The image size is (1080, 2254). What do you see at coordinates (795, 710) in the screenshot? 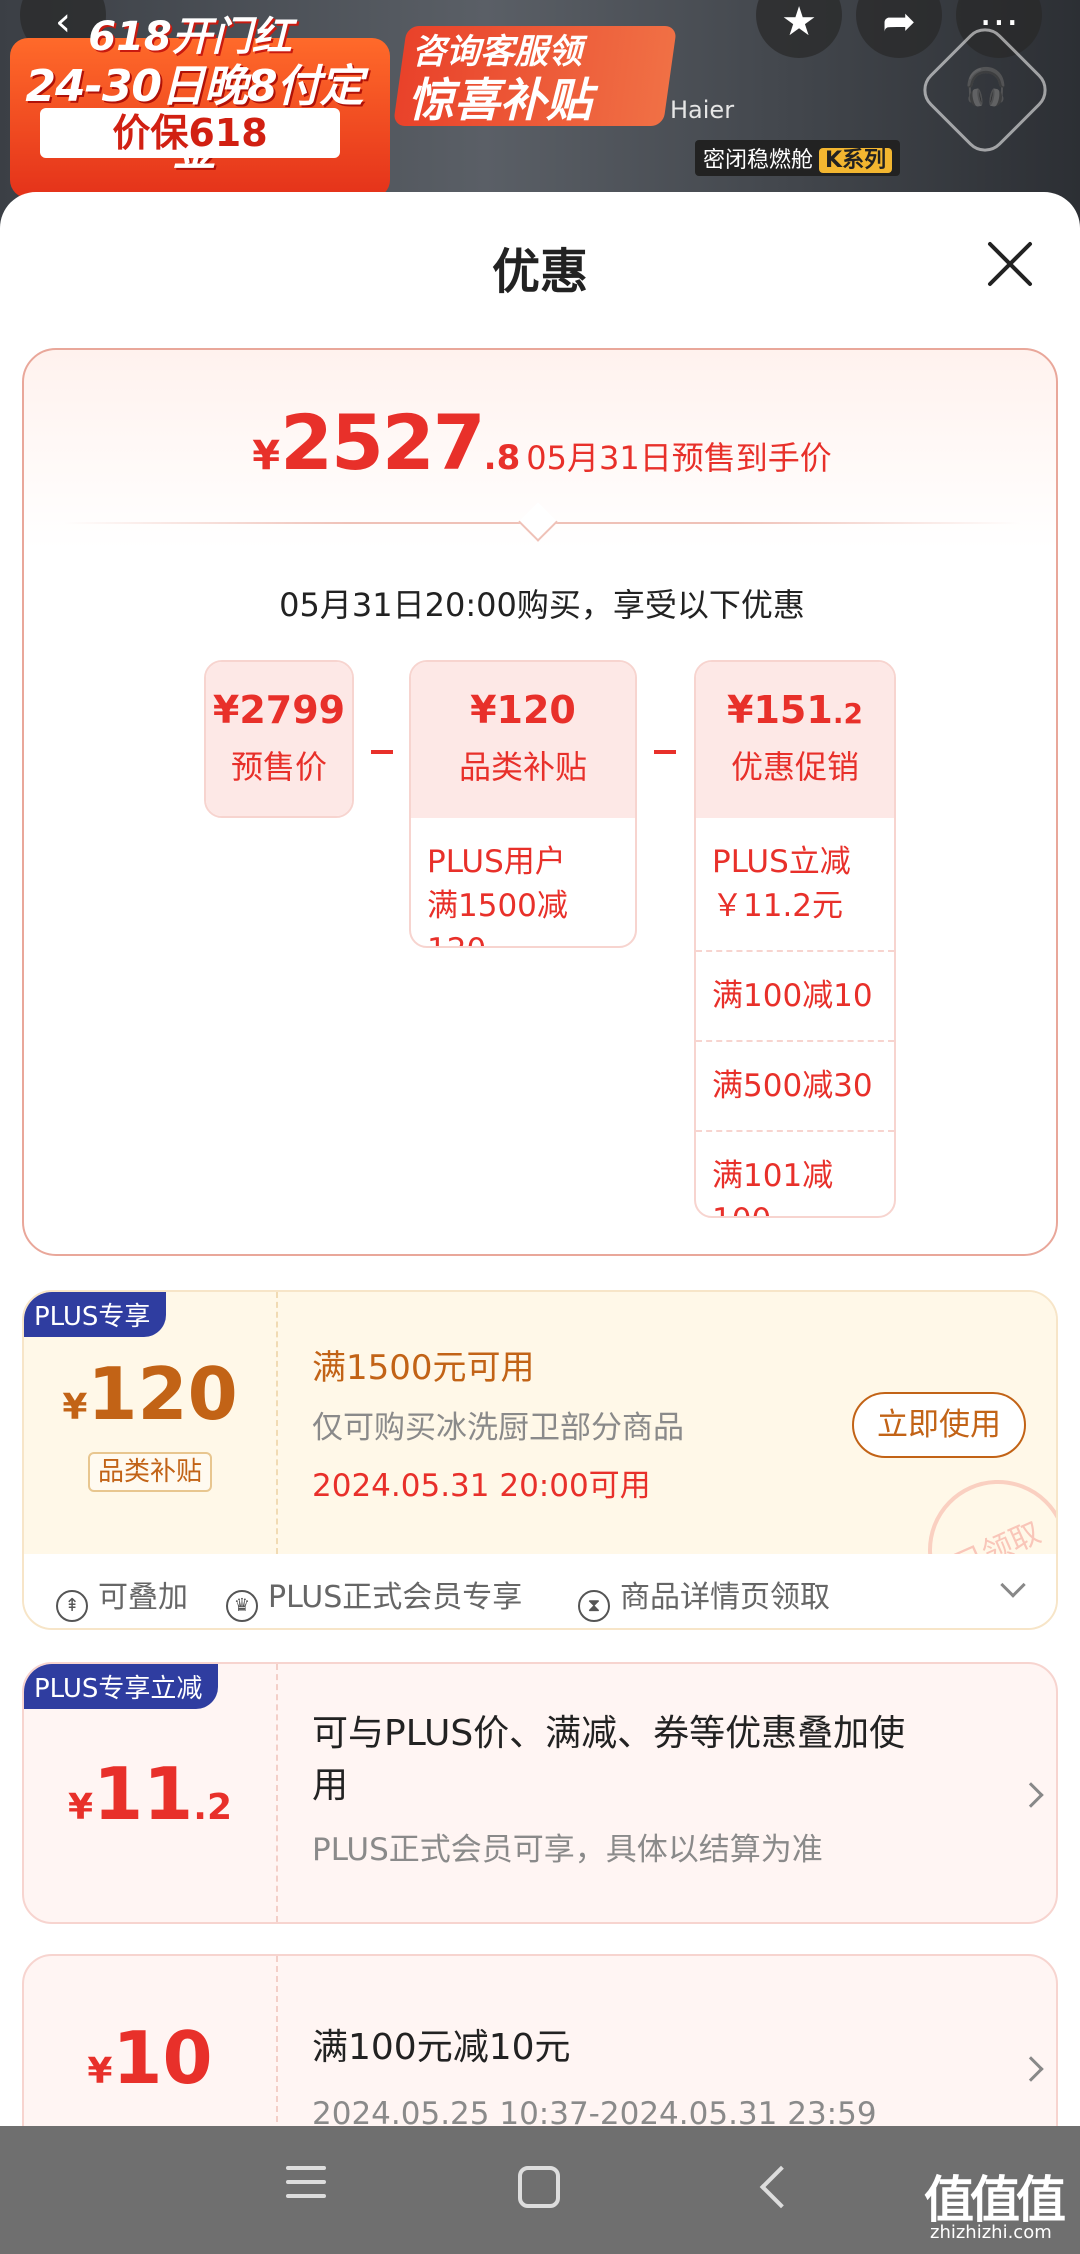
I see `promotion-amount: ¥151.2` at bounding box center [795, 710].